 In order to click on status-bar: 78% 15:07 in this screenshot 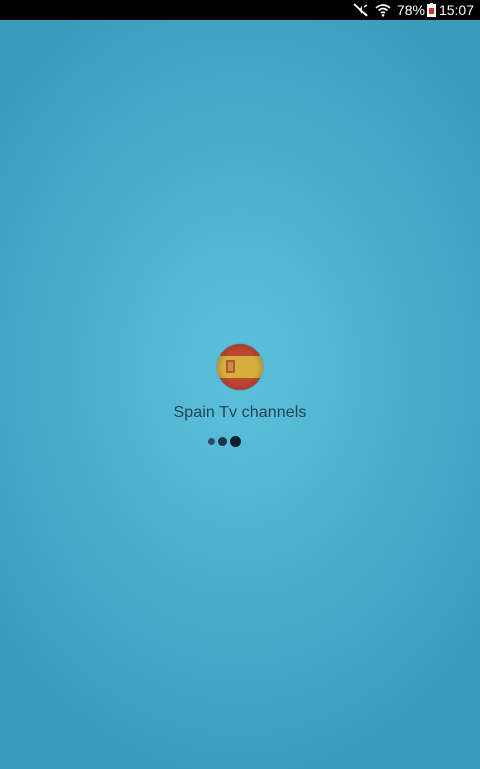, I will do `click(240, 10)`.